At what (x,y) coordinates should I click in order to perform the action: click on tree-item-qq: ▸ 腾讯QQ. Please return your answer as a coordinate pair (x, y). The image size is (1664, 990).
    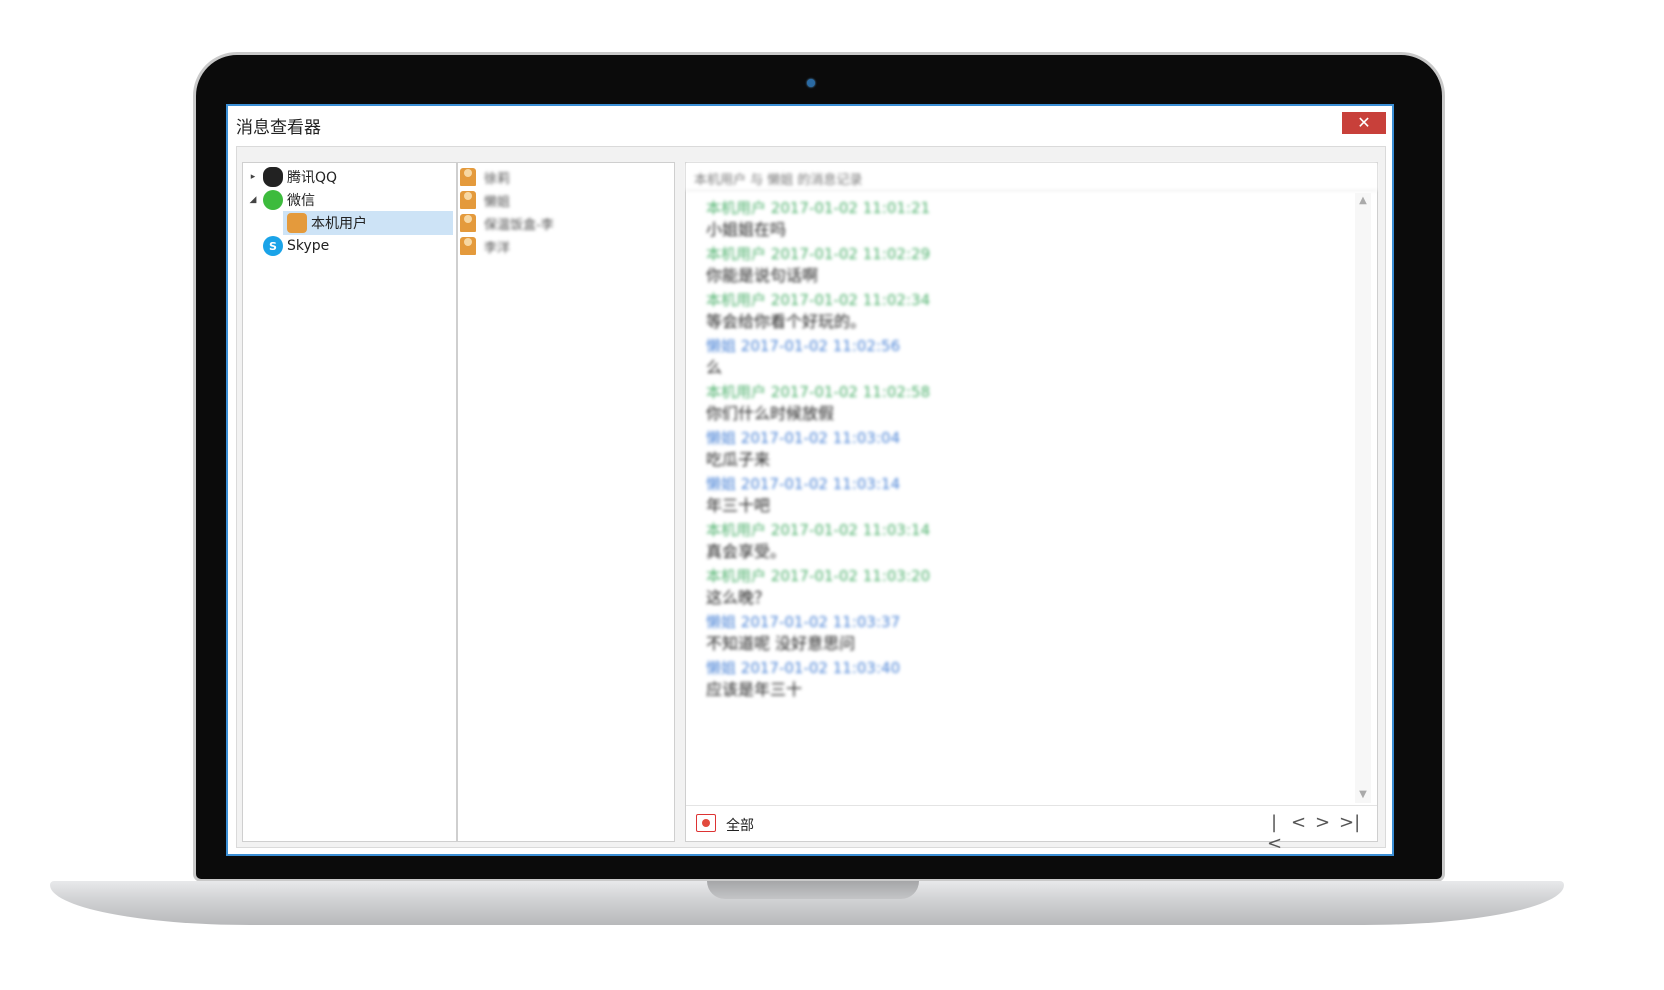
    Looking at the image, I should click on (292, 177).